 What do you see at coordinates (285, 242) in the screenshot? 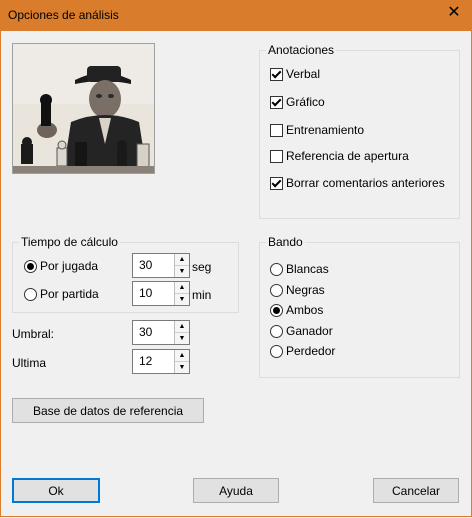
I see `bando-title: Bando` at bounding box center [285, 242].